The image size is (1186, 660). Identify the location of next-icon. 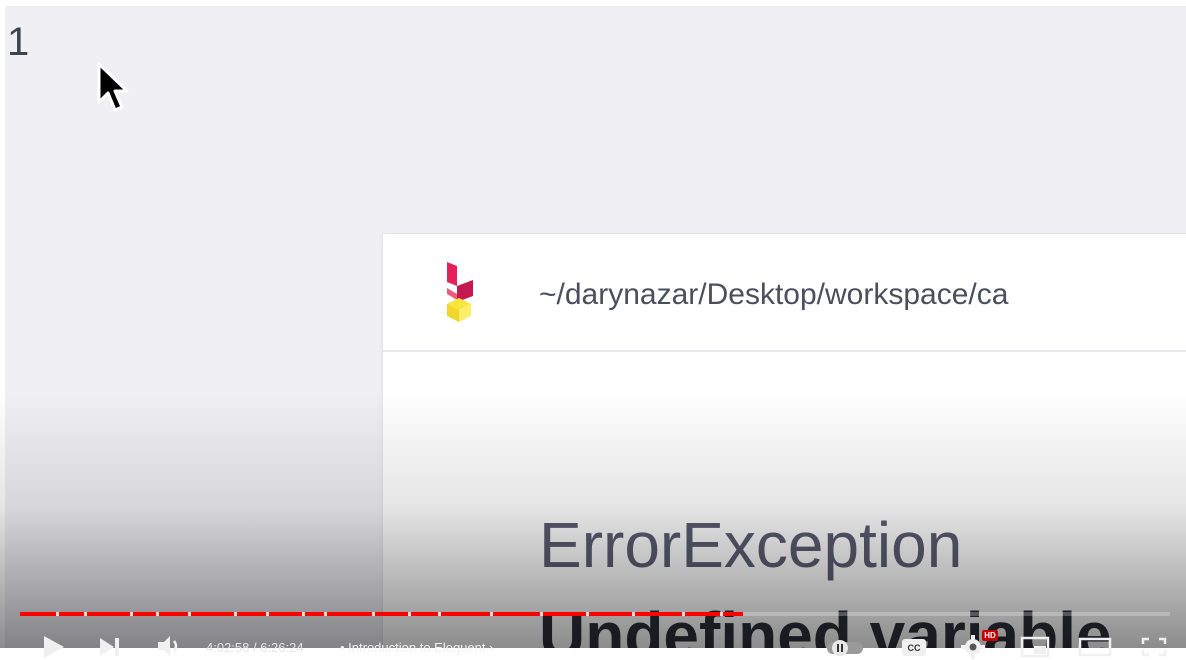
(110, 647).